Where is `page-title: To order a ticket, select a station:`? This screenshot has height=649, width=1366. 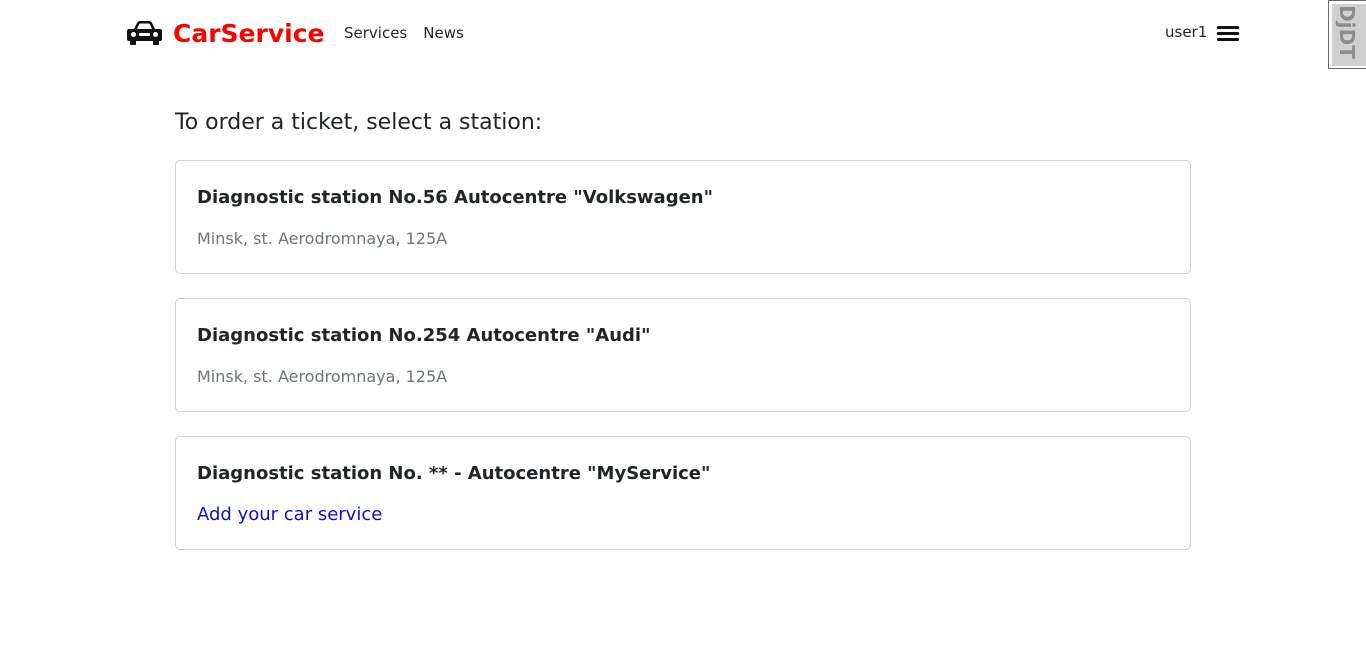
page-title: To order a ticket, select a station: is located at coordinates (359, 122).